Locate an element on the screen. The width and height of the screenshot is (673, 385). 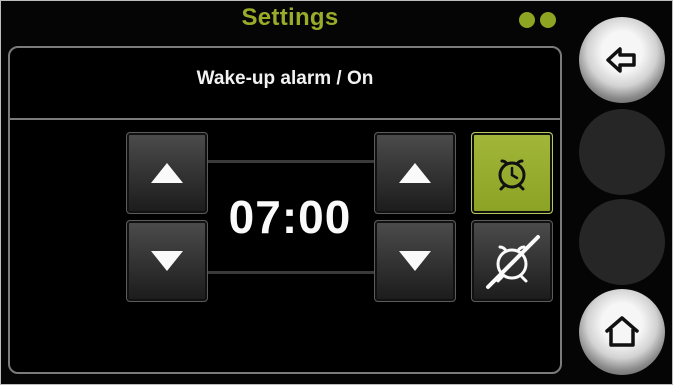
hour-up-button is located at coordinates (167, 173).